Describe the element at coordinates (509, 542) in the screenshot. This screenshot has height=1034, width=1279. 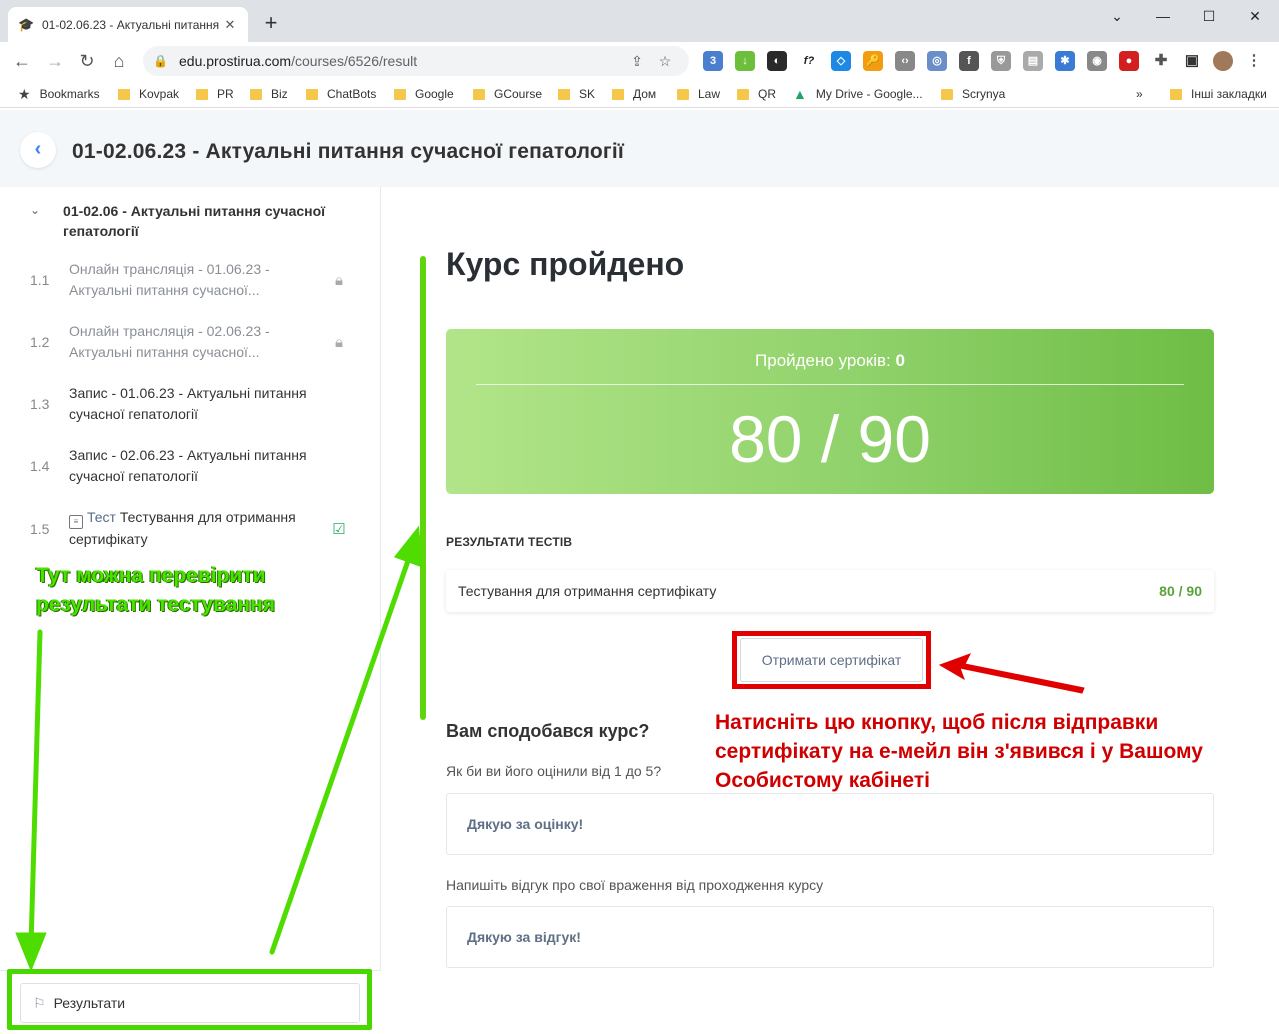
I see `test-results-label: РЕЗУЛЬТАТИ ТЕСТІВ` at that location.